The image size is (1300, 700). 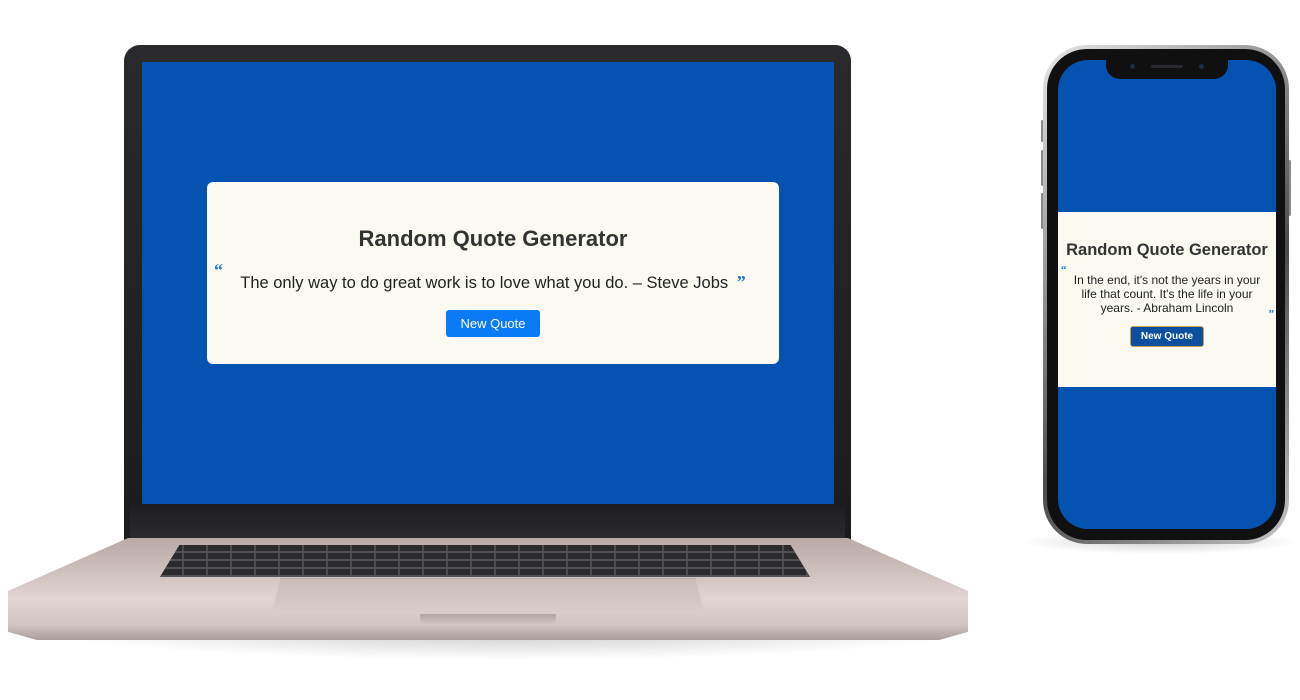 What do you see at coordinates (1167, 69) in the screenshot?
I see `phone-notch` at bounding box center [1167, 69].